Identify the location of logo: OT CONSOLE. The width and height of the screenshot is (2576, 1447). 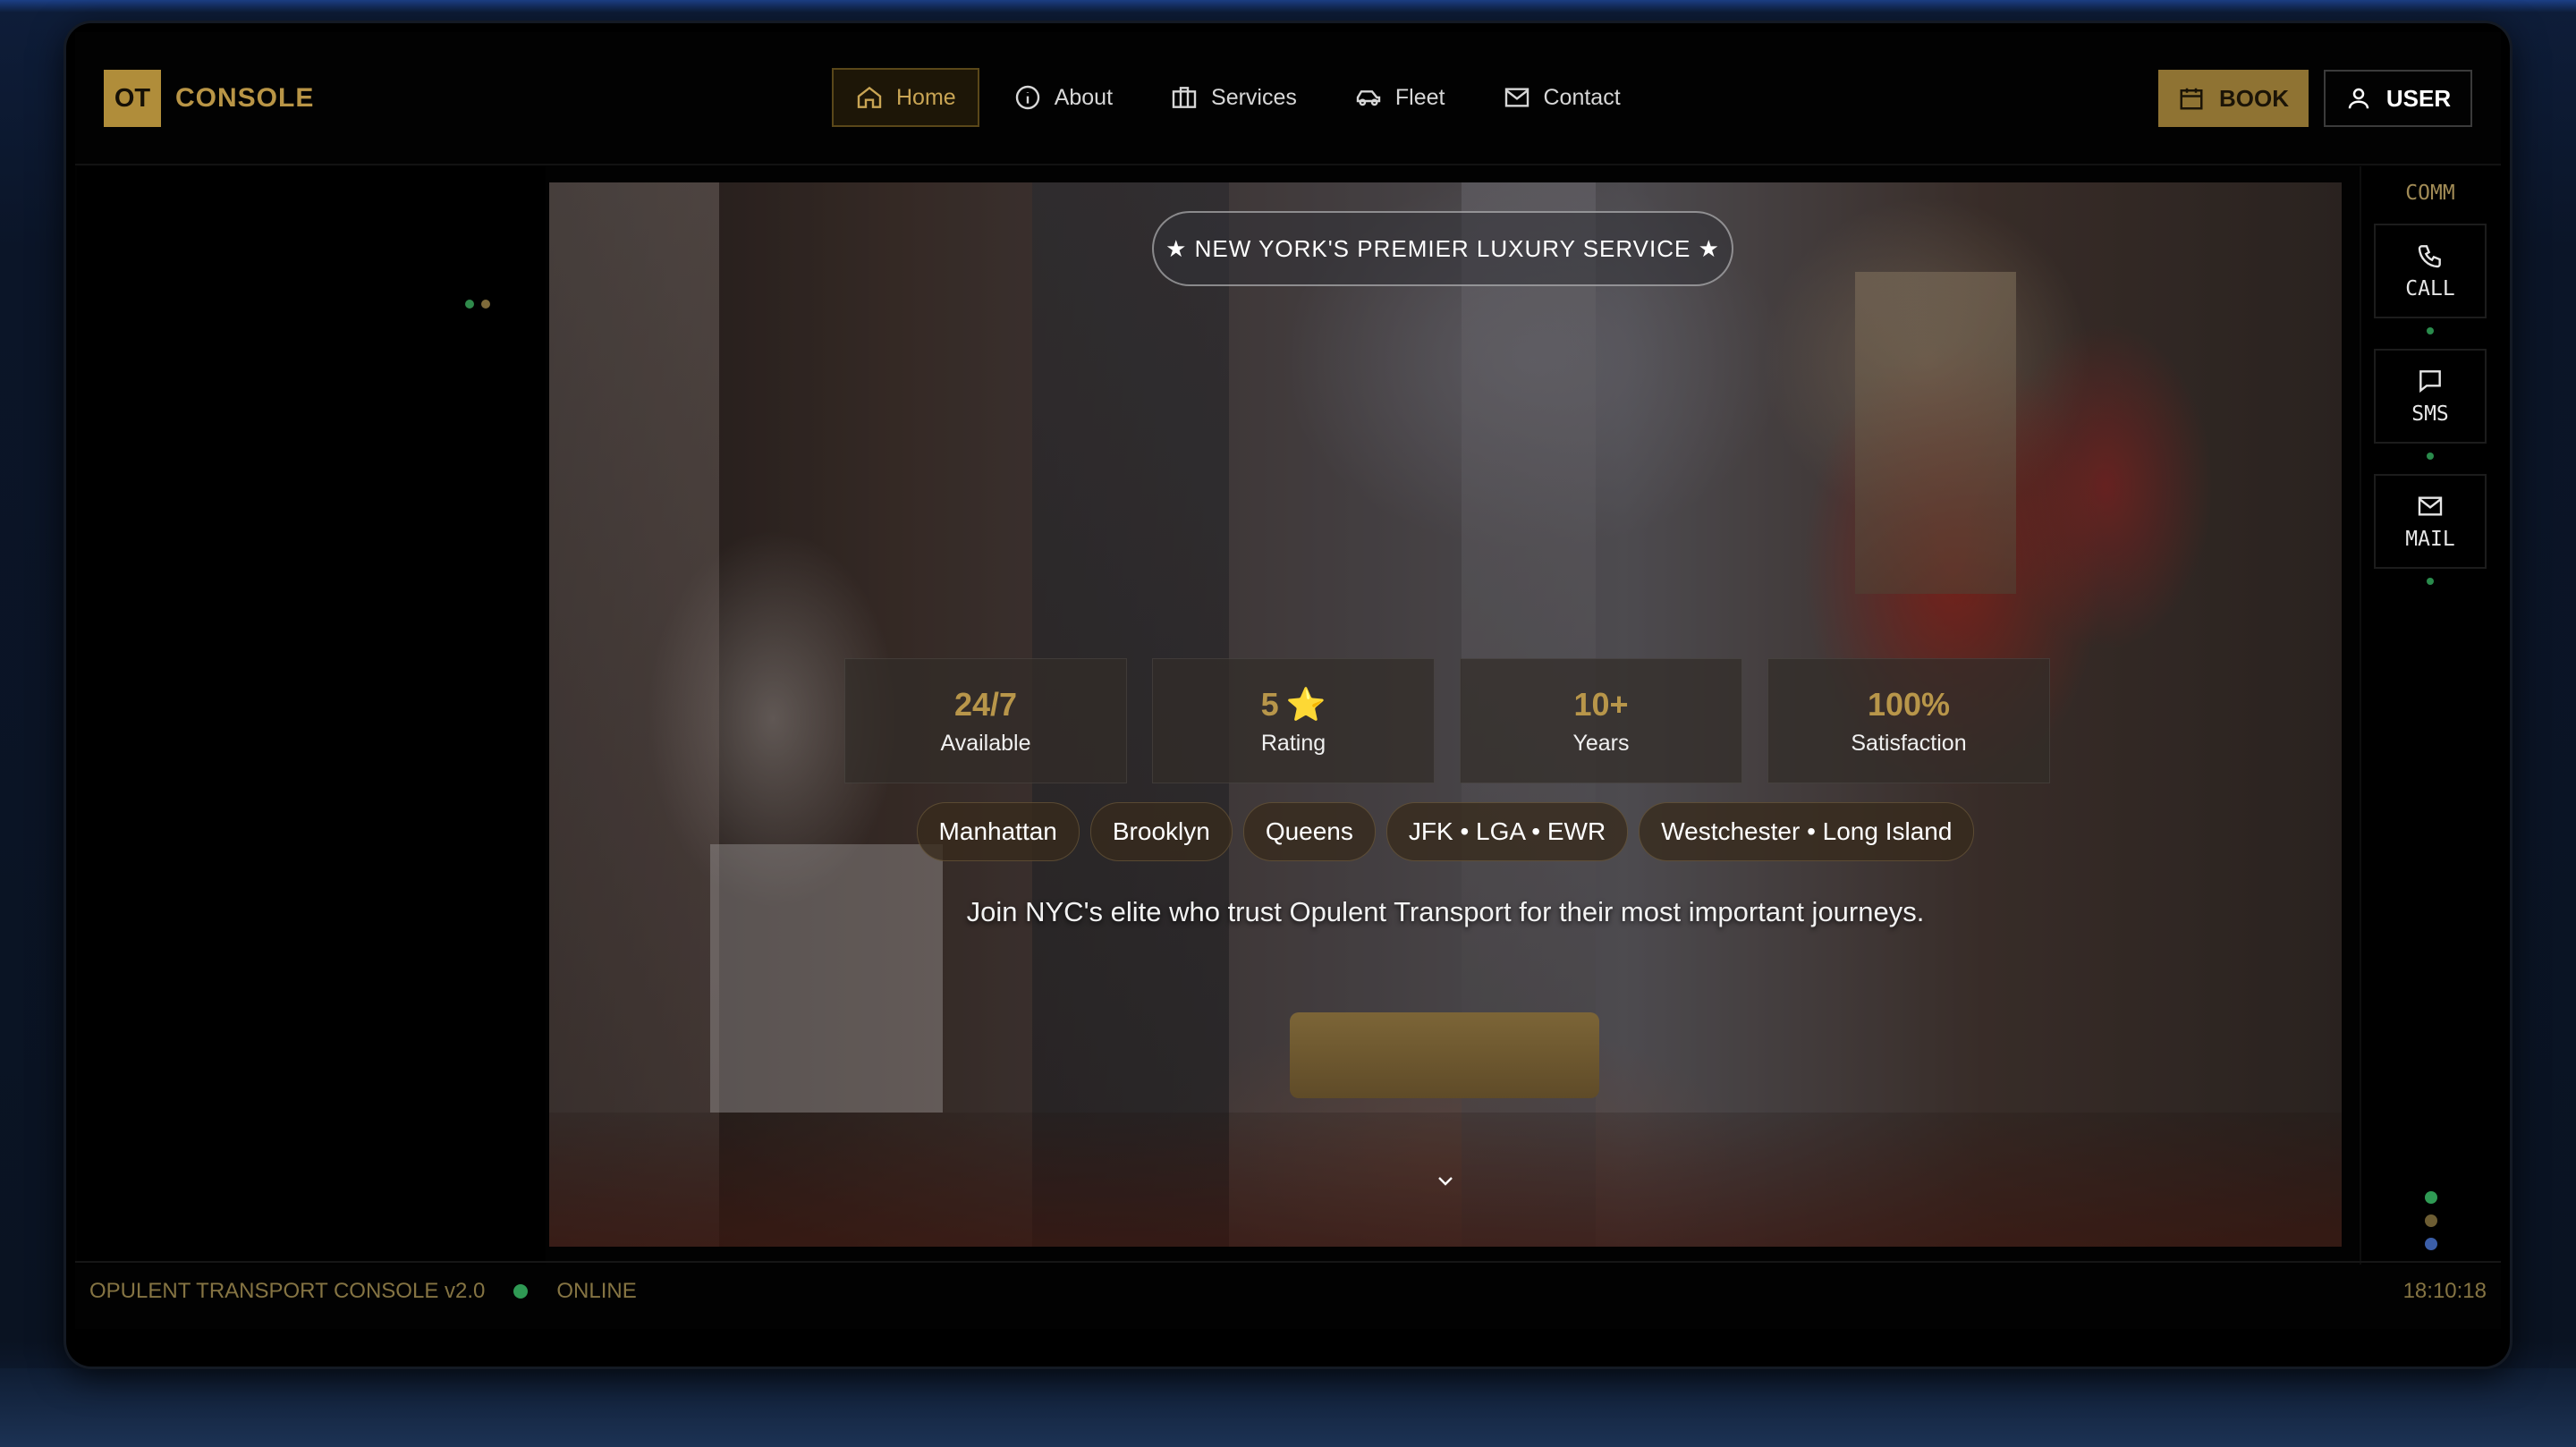
(209, 98).